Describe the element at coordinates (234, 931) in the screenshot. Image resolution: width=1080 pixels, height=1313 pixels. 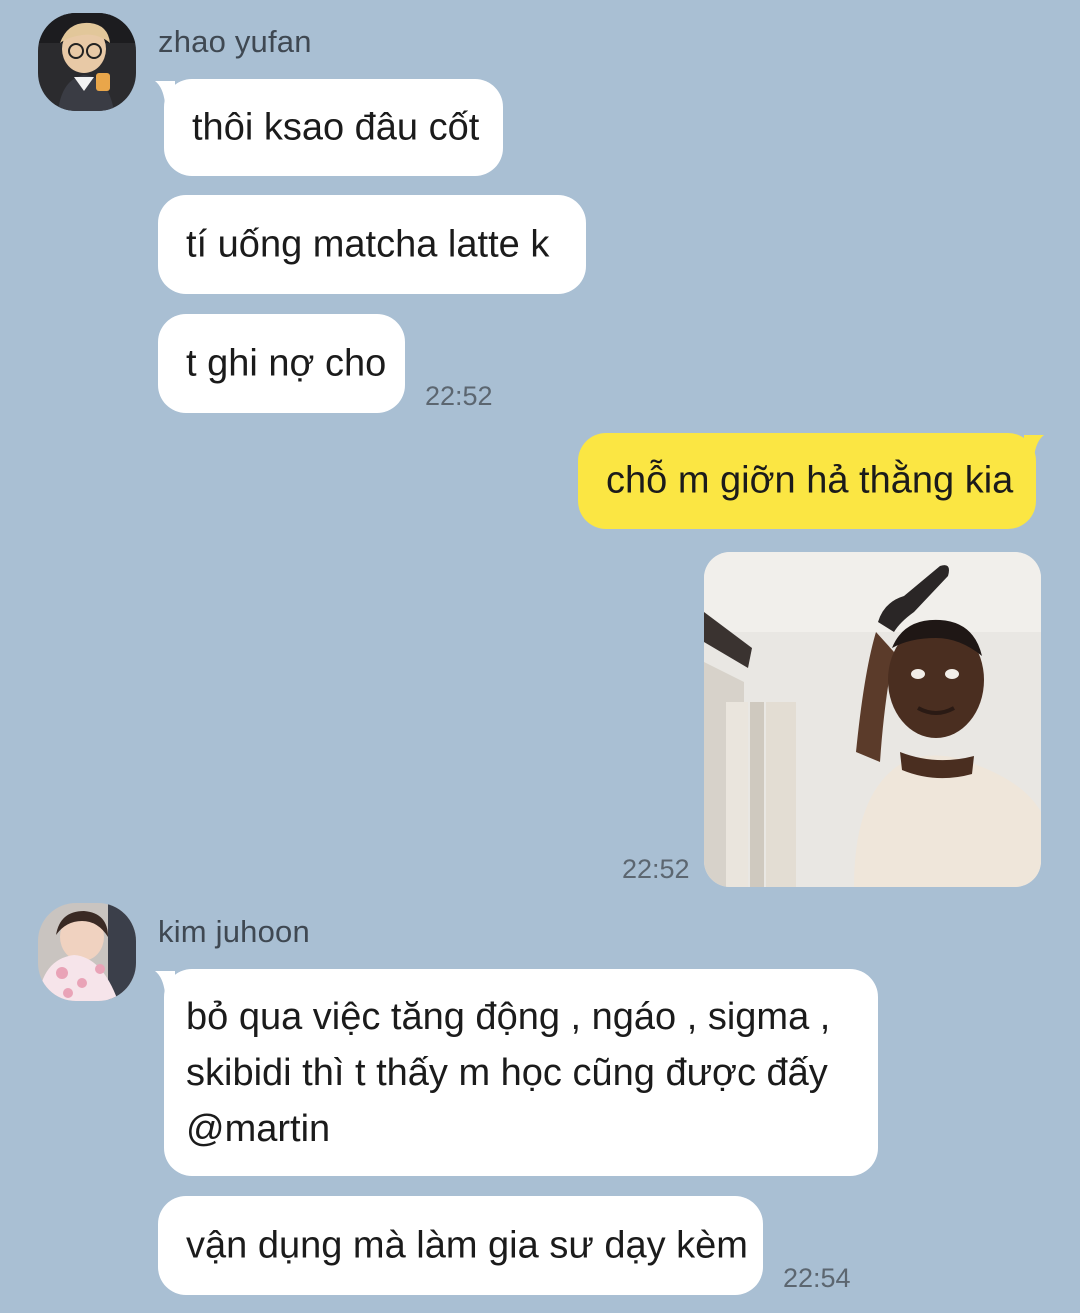
I see `sender-name: kim juhoon` at that location.